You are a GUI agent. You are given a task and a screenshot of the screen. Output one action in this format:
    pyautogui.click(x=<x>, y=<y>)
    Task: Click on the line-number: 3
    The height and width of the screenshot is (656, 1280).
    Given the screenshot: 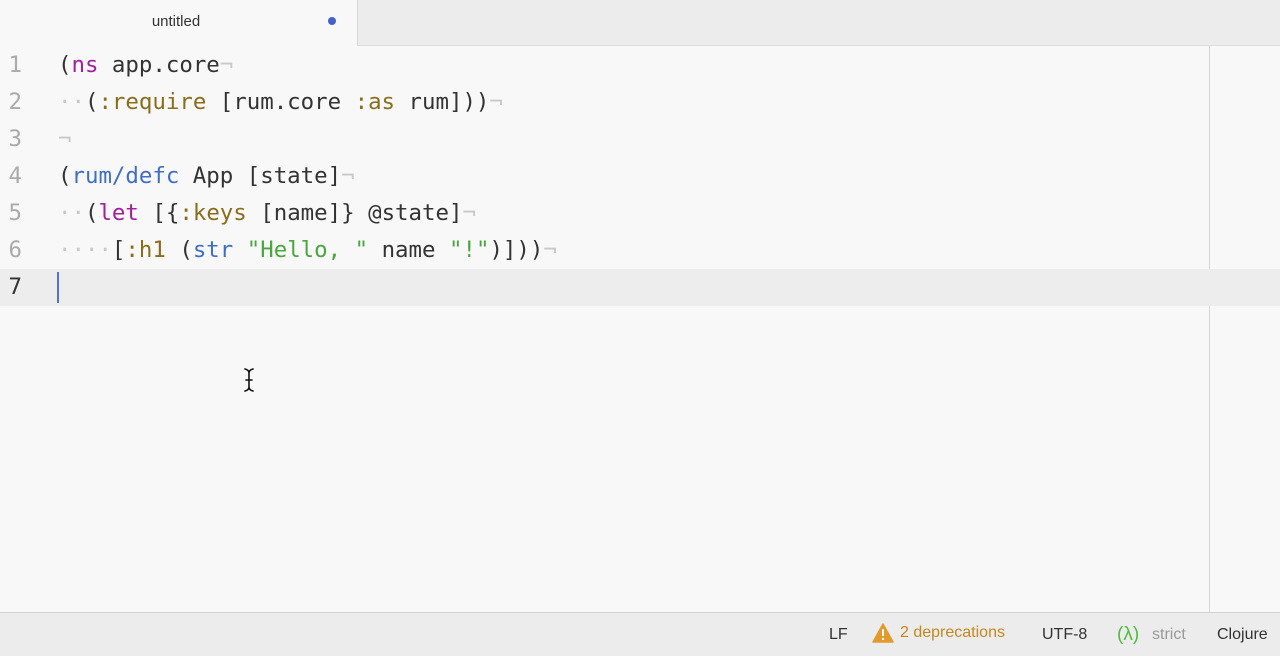 What is the action you would take?
    pyautogui.click(x=15, y=139)
    